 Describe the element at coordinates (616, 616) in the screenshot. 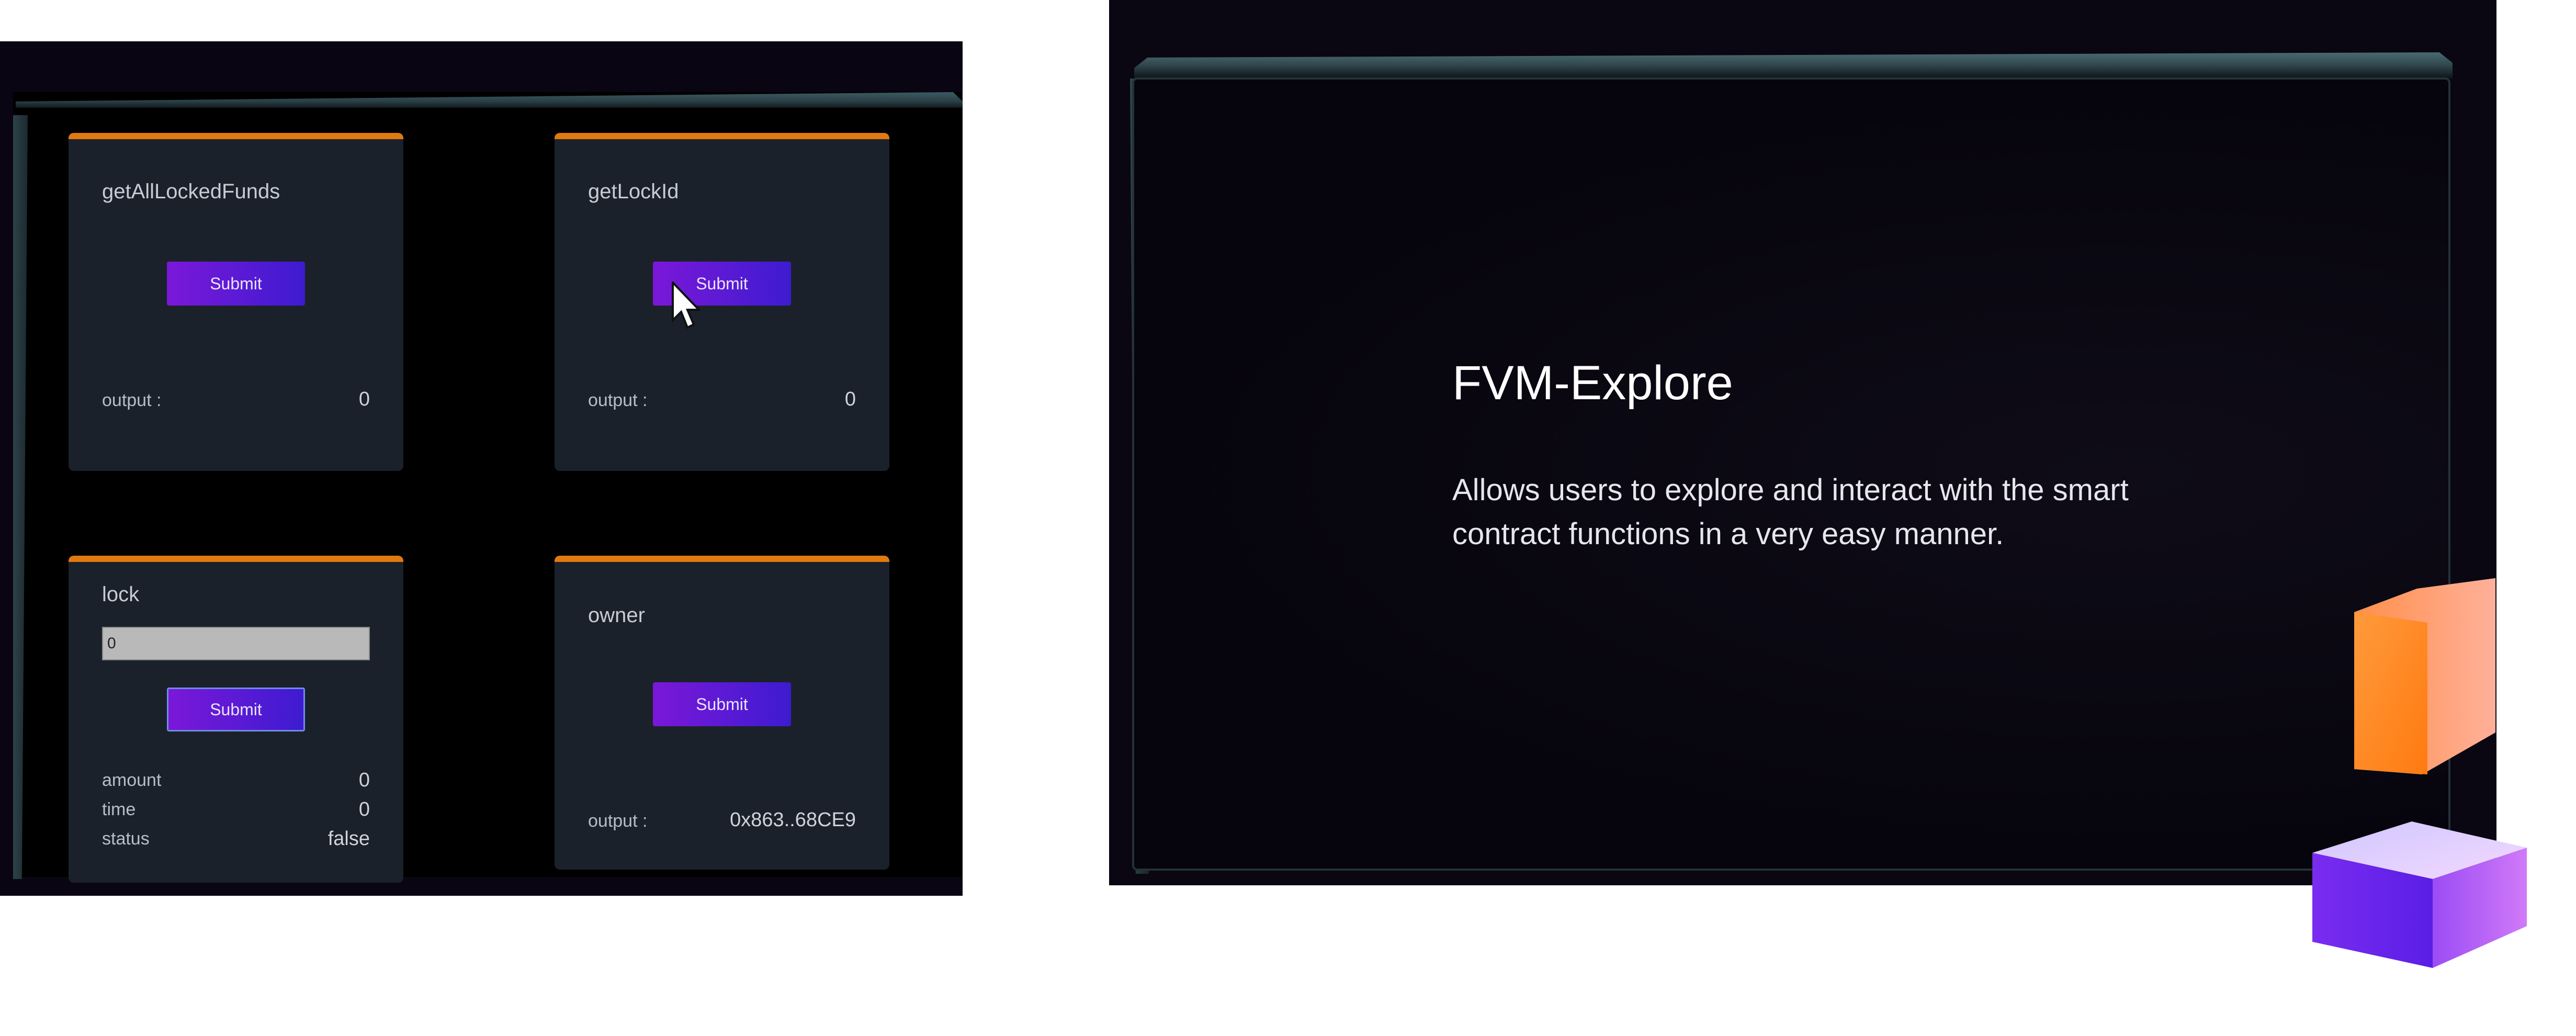

I see `card-title: owner` at that location.